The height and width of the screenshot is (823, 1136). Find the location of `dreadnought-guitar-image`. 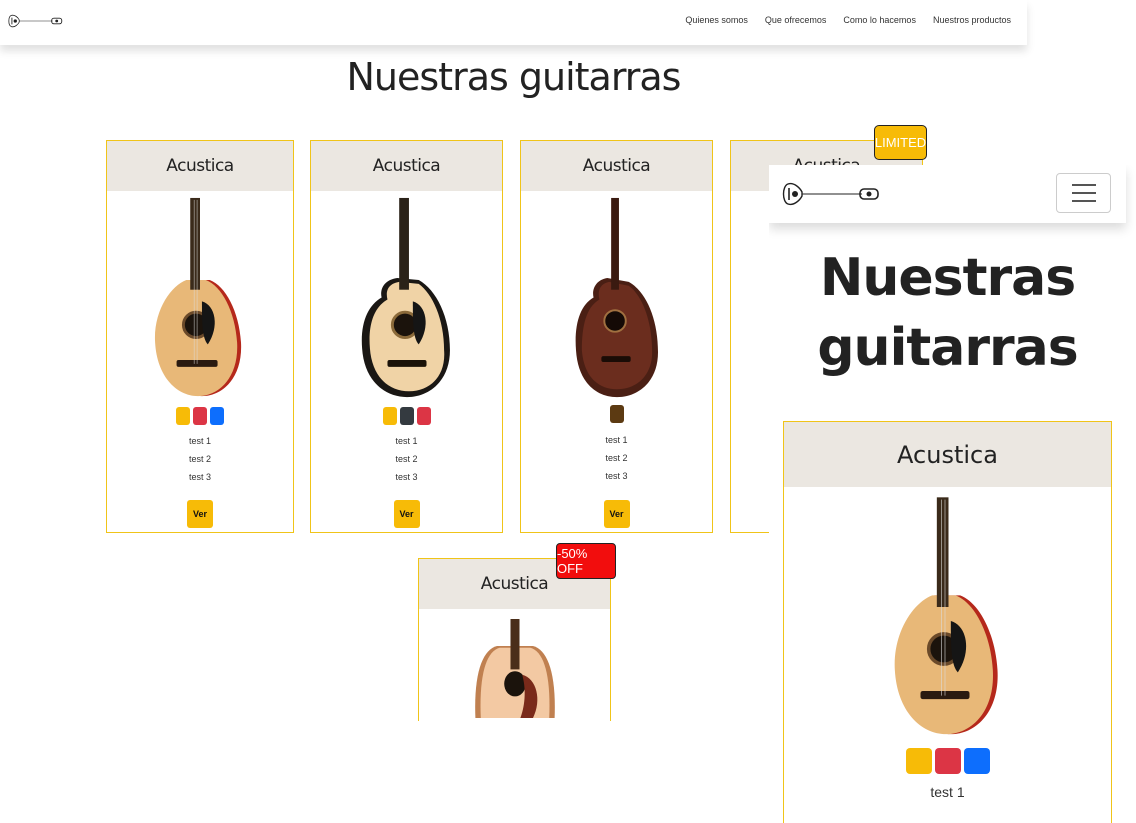

dreadnought-guitar-image is located at coordinates (515, 668).